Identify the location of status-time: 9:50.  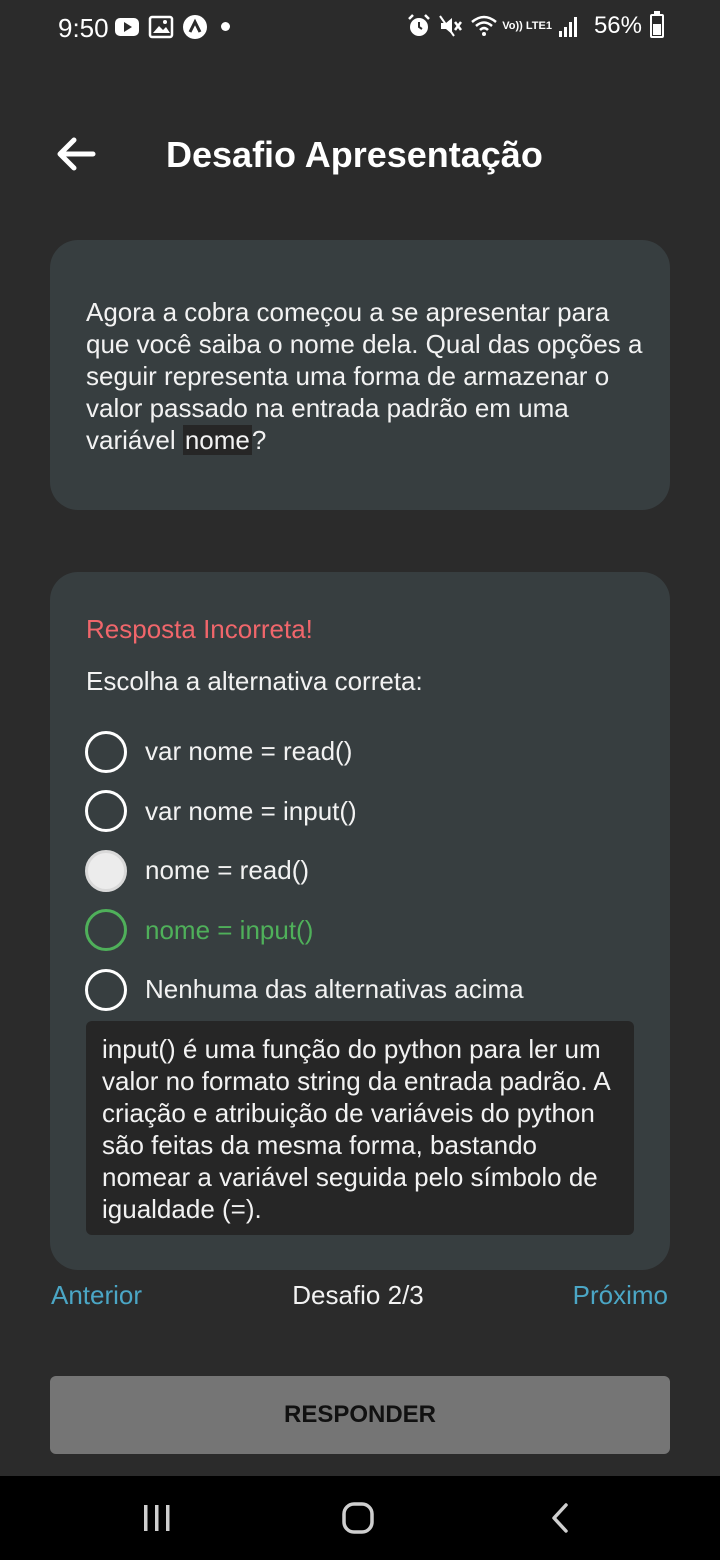
(83, 28).